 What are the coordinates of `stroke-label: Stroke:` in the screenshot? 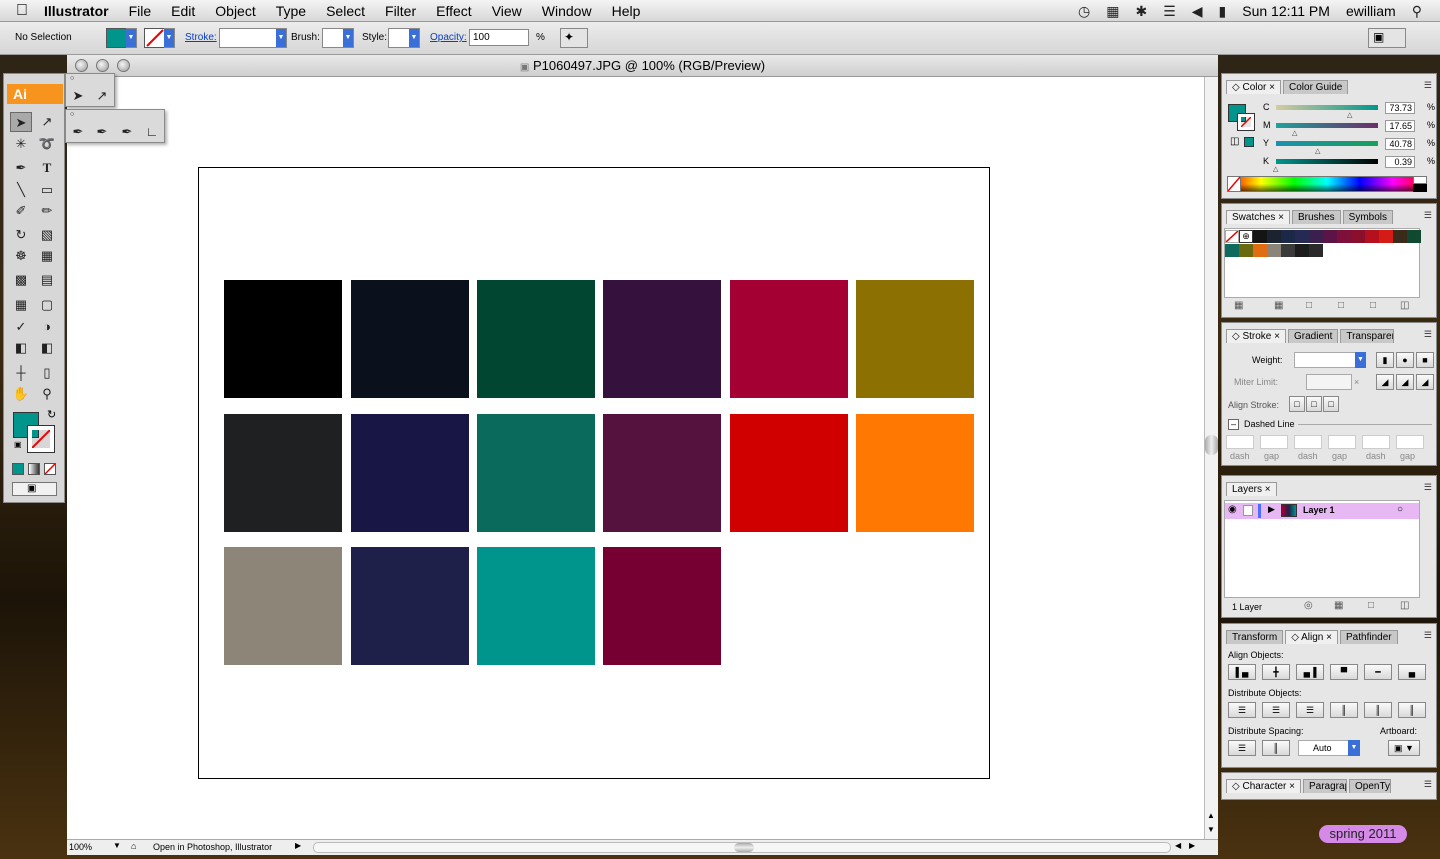 It's located at (201, 37).